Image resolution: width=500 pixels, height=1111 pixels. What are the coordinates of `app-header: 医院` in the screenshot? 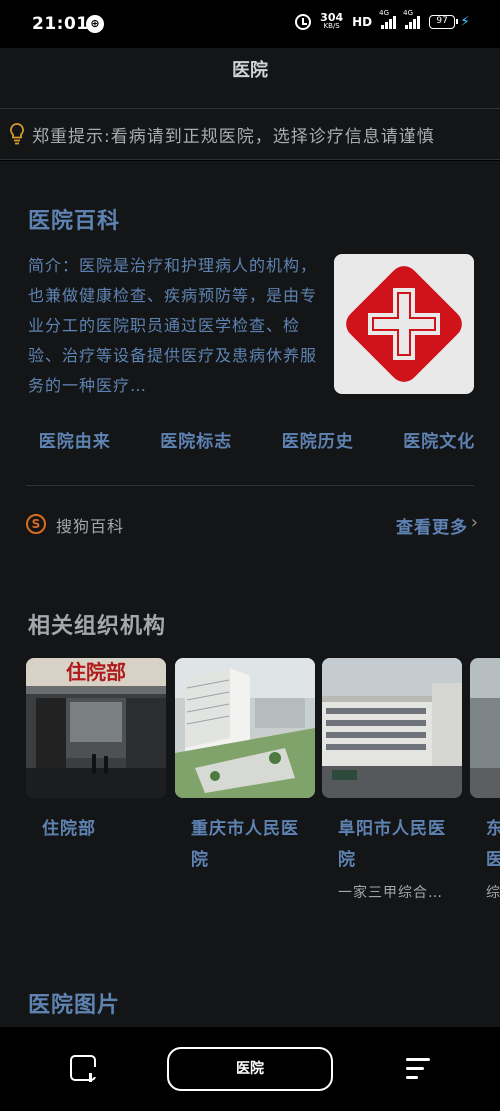 It's located at (250, 78).